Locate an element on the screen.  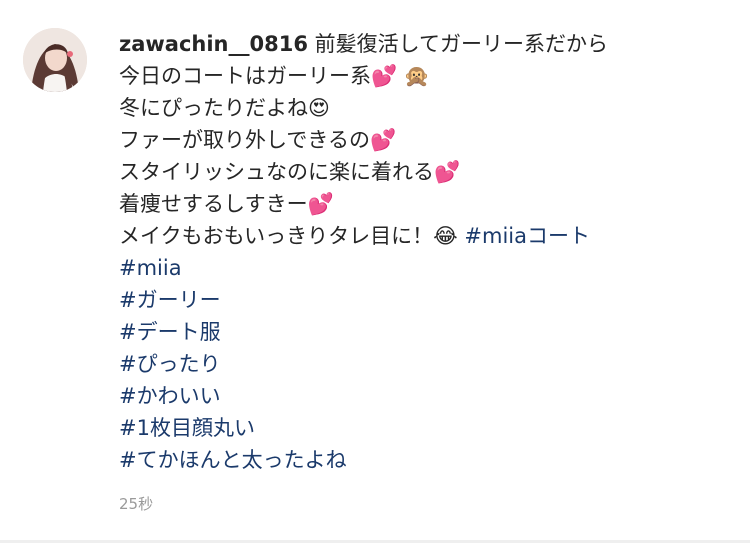
hashtag-link: #てかほんと太ったよね is located at coordinates (424, 460).